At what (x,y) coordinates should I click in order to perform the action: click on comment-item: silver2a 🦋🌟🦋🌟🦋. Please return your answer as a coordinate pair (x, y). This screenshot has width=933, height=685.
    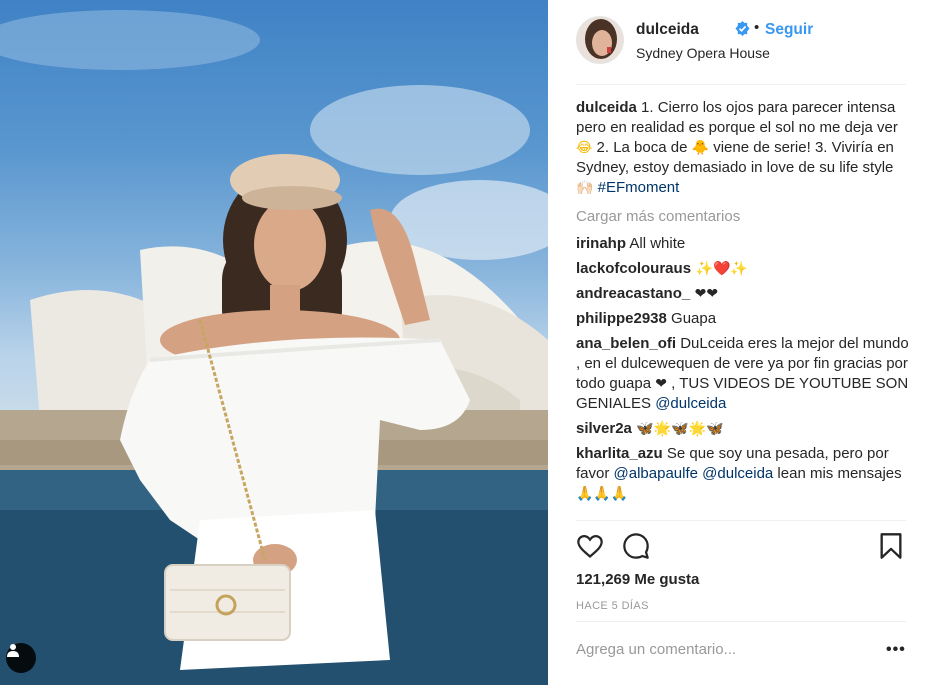
    Looking at the image, I should click on (743, 429).